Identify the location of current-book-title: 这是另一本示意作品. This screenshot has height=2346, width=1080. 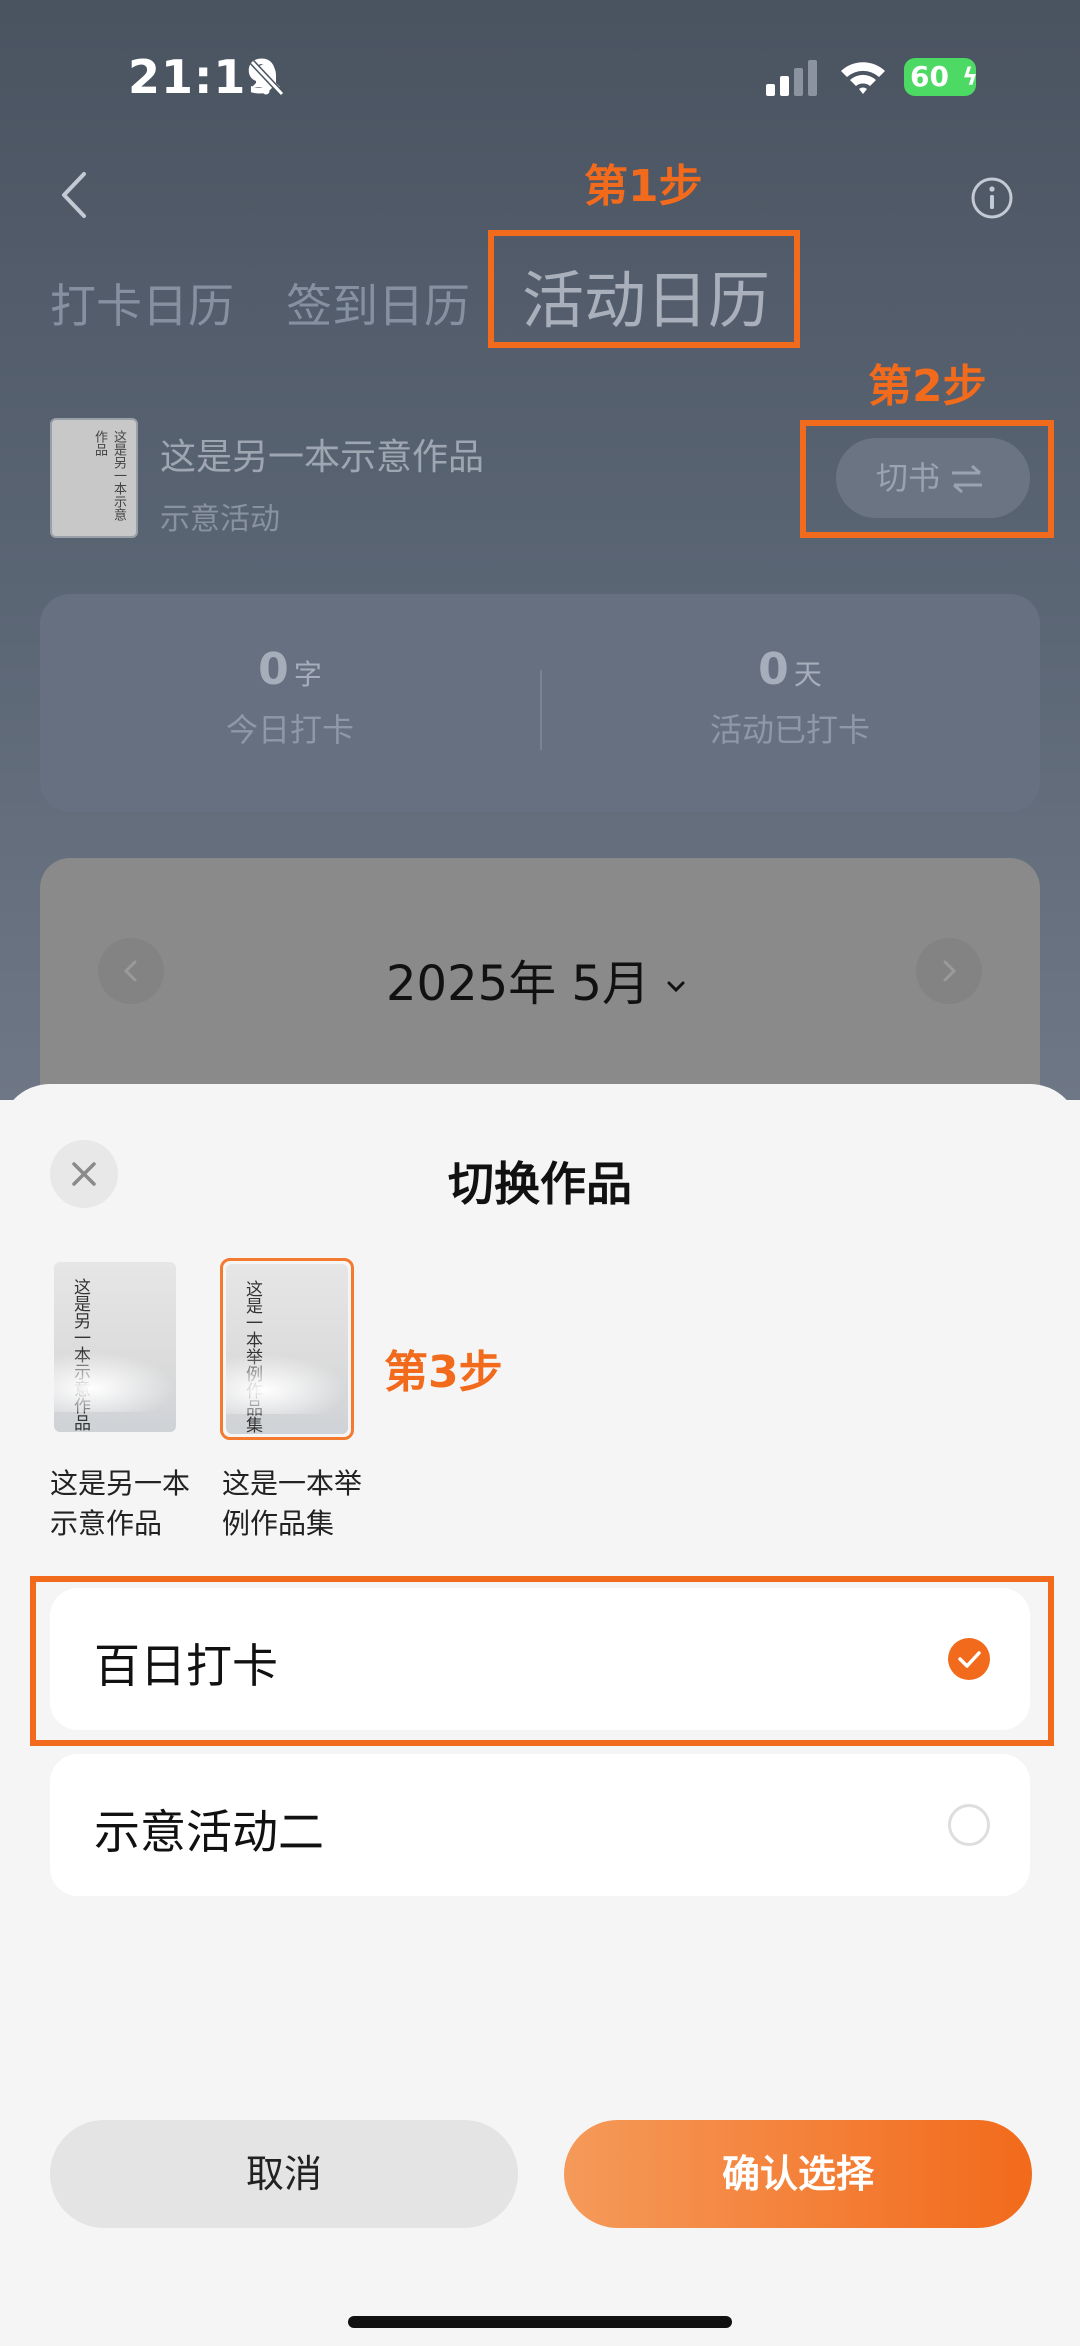
(322, 457).